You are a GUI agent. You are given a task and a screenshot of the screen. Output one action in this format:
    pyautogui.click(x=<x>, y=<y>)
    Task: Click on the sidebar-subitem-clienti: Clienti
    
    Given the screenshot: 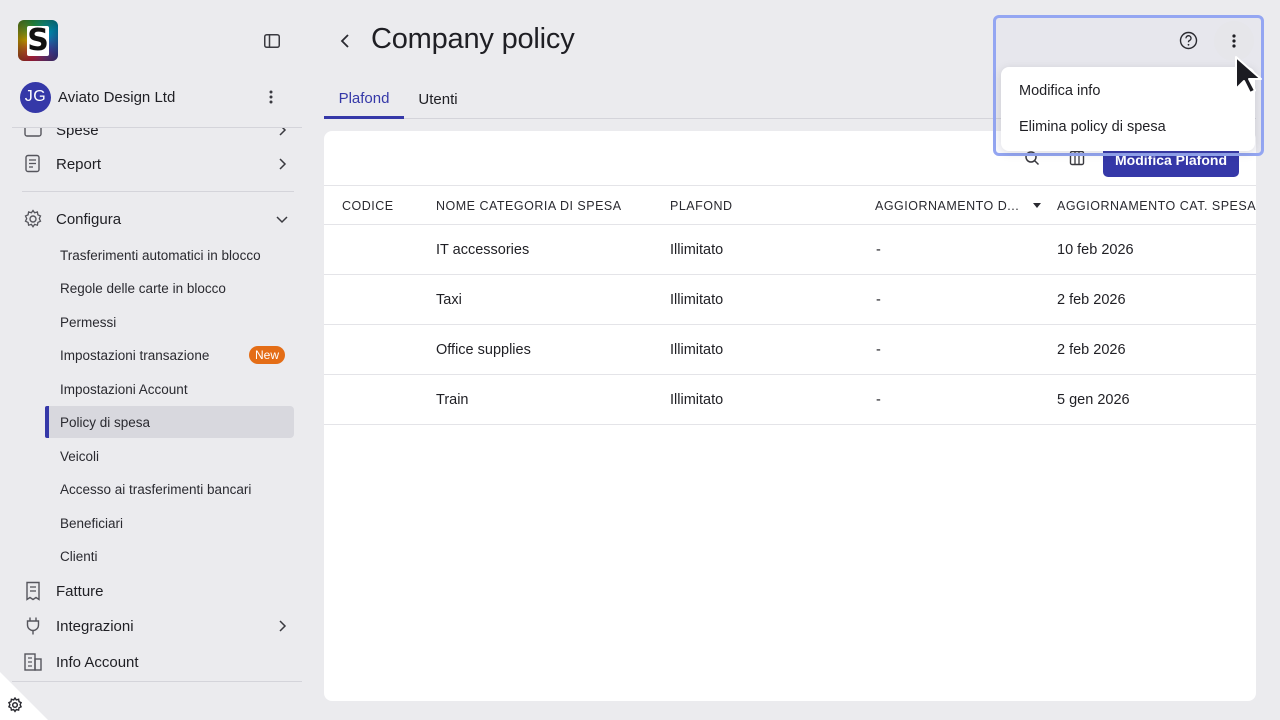 What is the action you would take?
    pyautogui.click(x=169, y=556)
    